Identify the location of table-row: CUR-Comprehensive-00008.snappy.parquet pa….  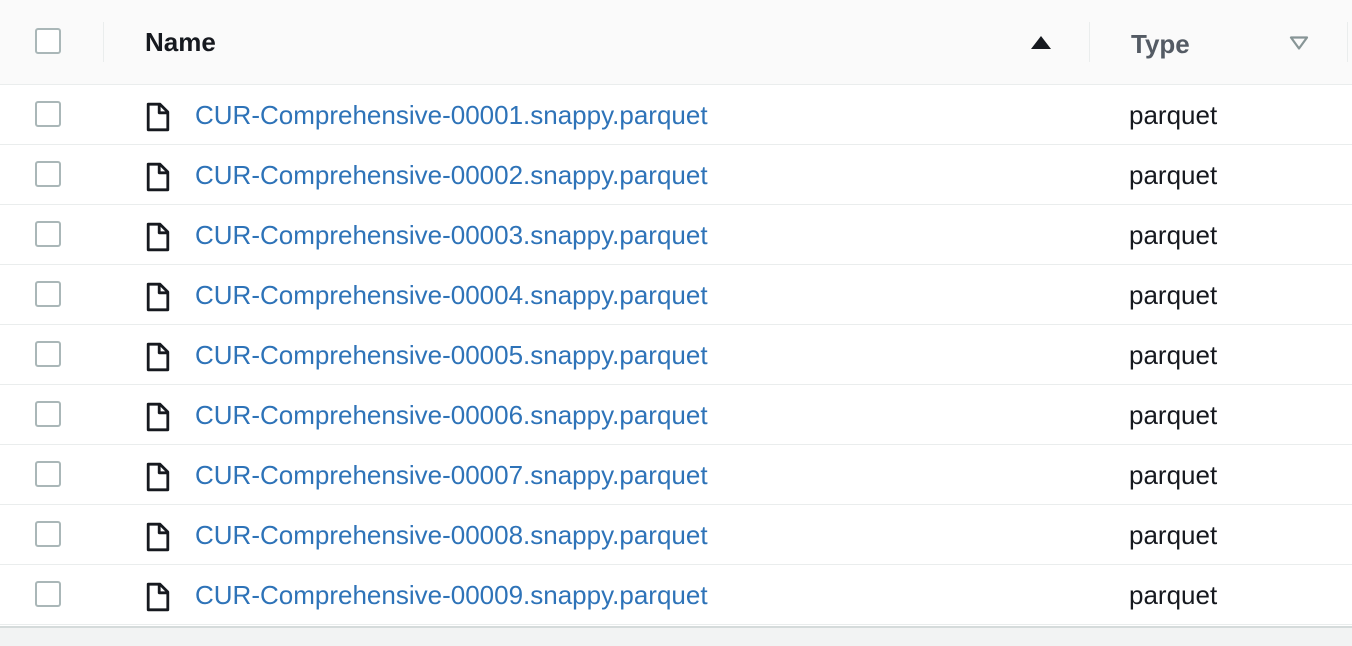
(676, 535).